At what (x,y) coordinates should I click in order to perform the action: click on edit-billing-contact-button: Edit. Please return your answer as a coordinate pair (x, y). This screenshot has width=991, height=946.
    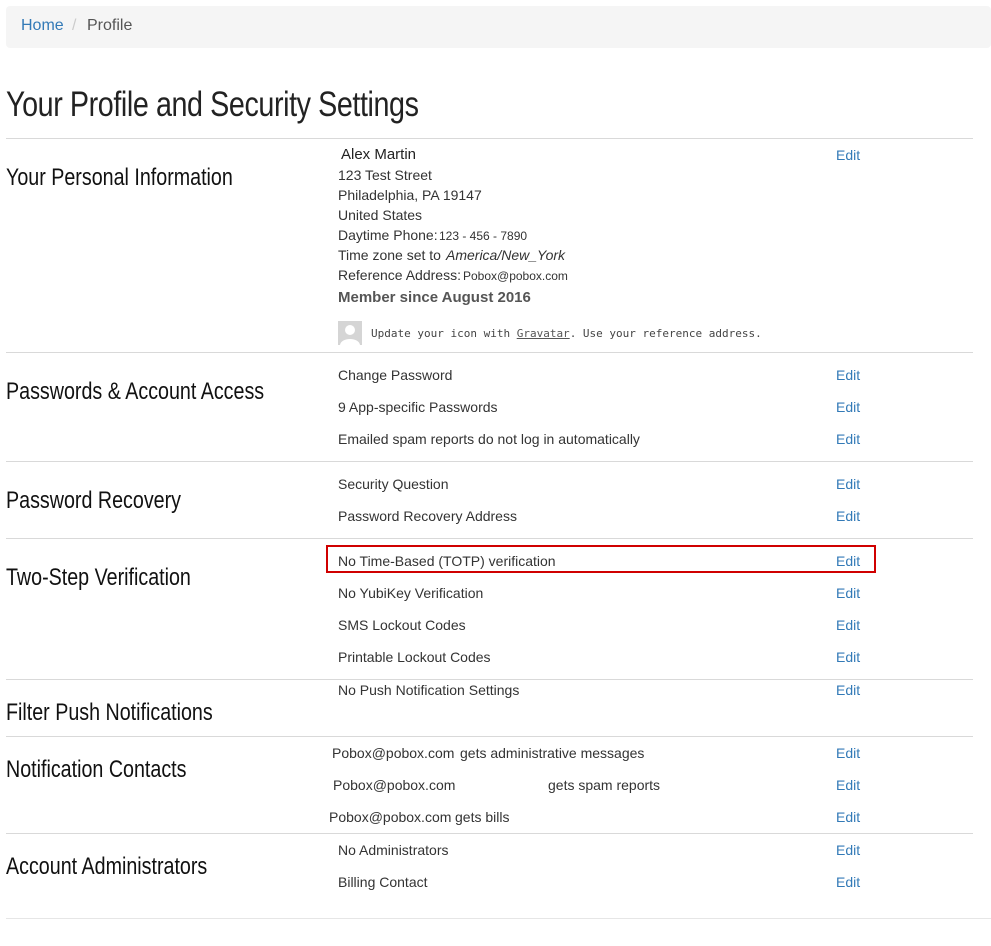
    Looking at the image, I should click on (848, 882).